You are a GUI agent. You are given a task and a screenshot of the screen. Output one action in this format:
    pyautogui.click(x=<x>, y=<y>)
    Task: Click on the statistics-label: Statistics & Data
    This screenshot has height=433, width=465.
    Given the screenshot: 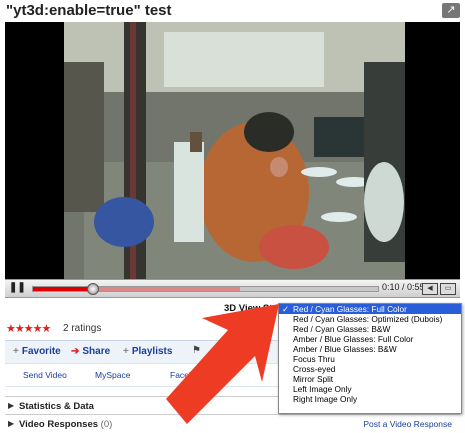 What is the action you would take?
    pyautogui.click(x=56, y=406)
    